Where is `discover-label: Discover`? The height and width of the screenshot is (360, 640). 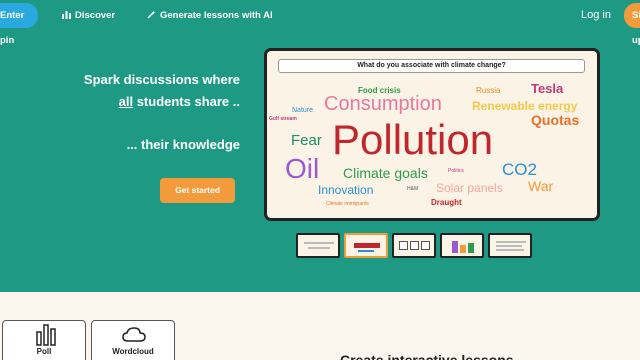 discover-label: Discover is located at coordinates (95, 15).